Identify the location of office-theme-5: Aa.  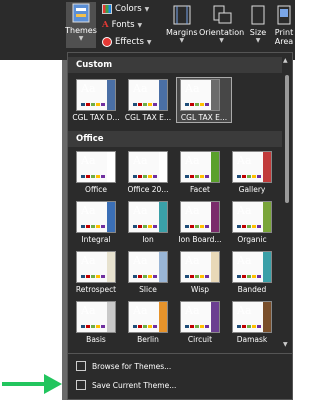
(96, 217).